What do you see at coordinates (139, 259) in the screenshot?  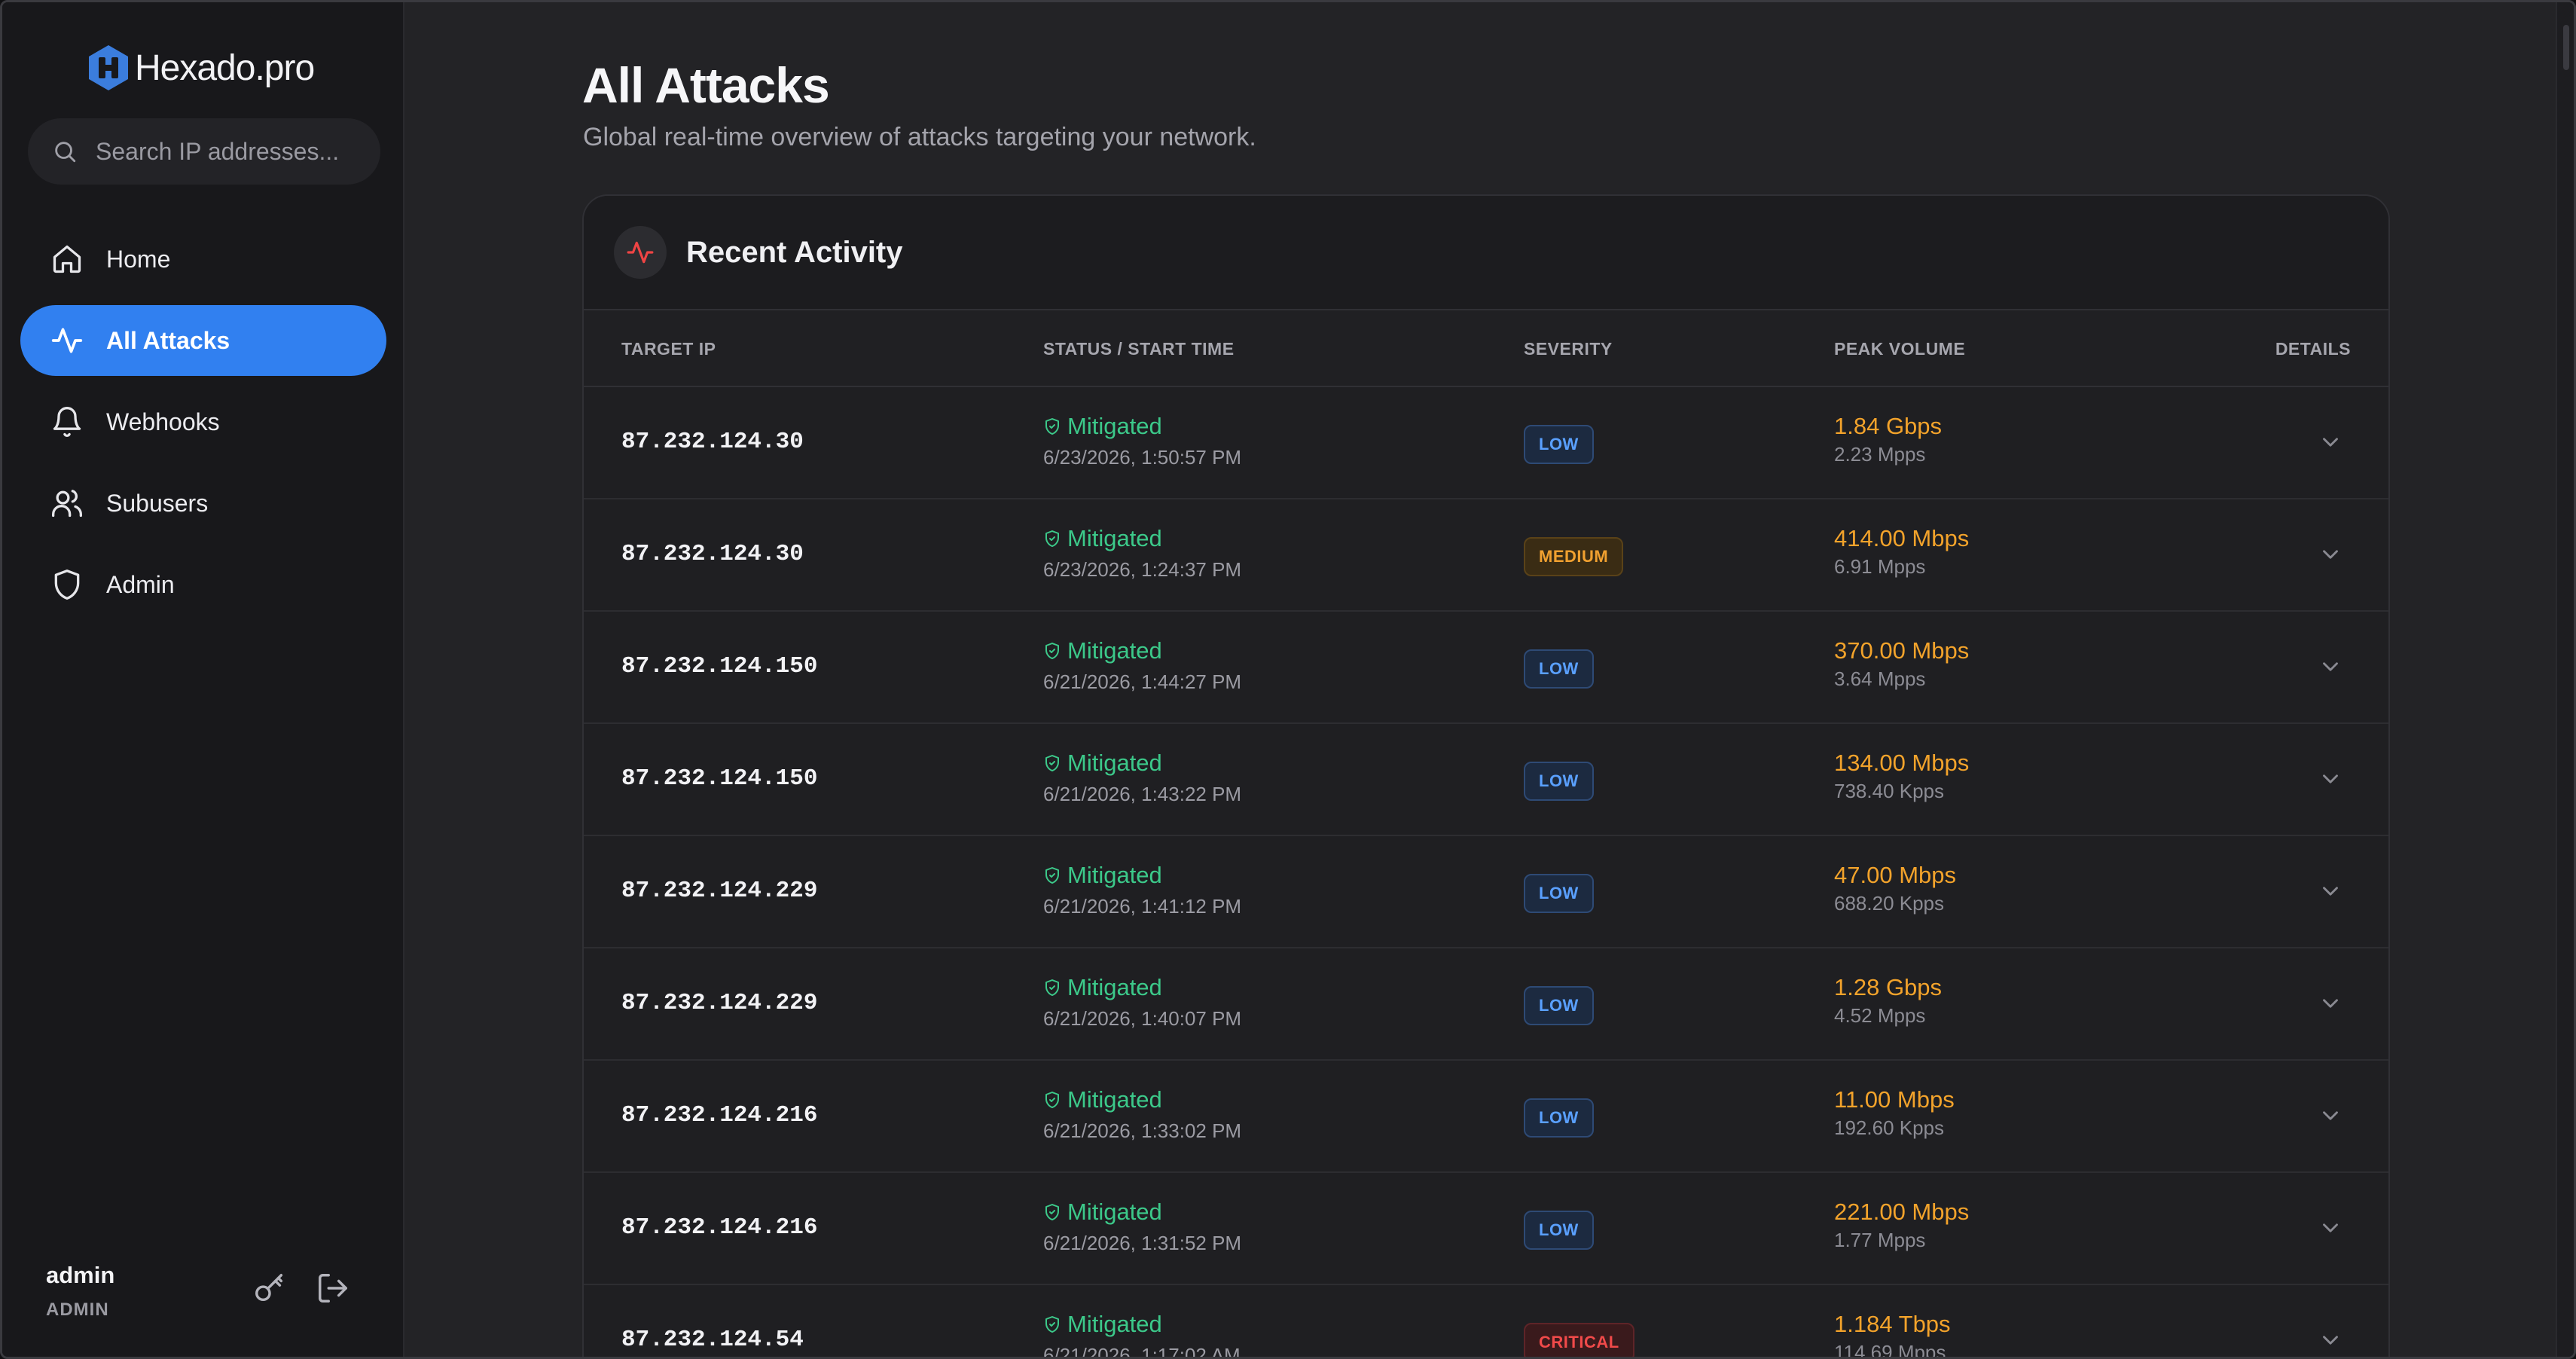 I see `sidebar-item-label: Home` at bounding box center [139, 259].